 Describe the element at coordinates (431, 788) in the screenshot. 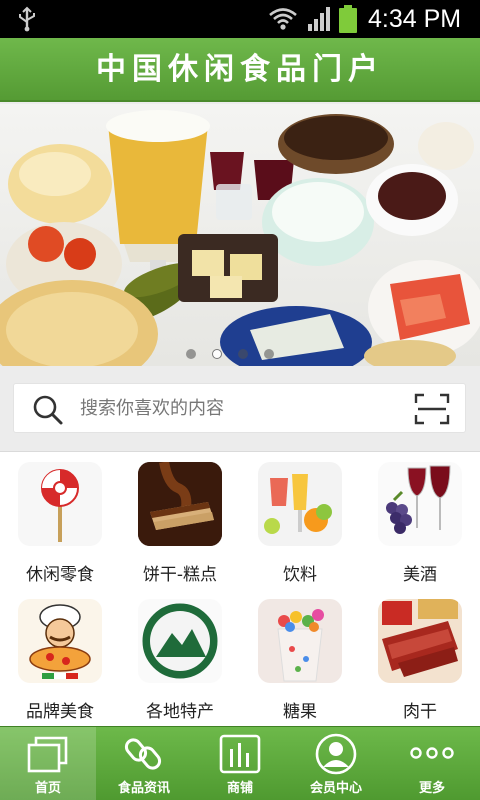

I see `nav-label: 更多` at that location.